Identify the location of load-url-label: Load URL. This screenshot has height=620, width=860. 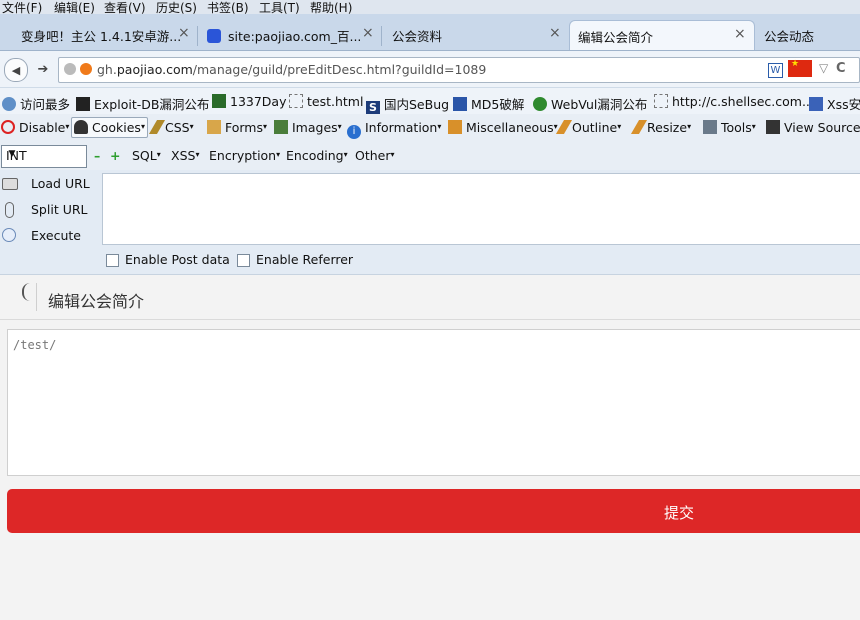
(60, 183).